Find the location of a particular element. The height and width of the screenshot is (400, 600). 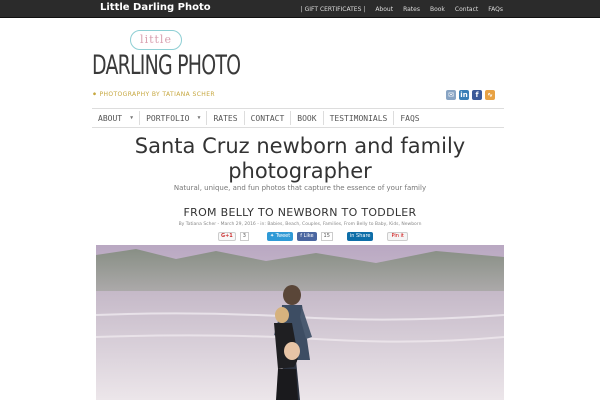

share-buttons: G+1 3 ✦ Tweet f Like 15 in Share Pin it is located at coordinates (313, 236).